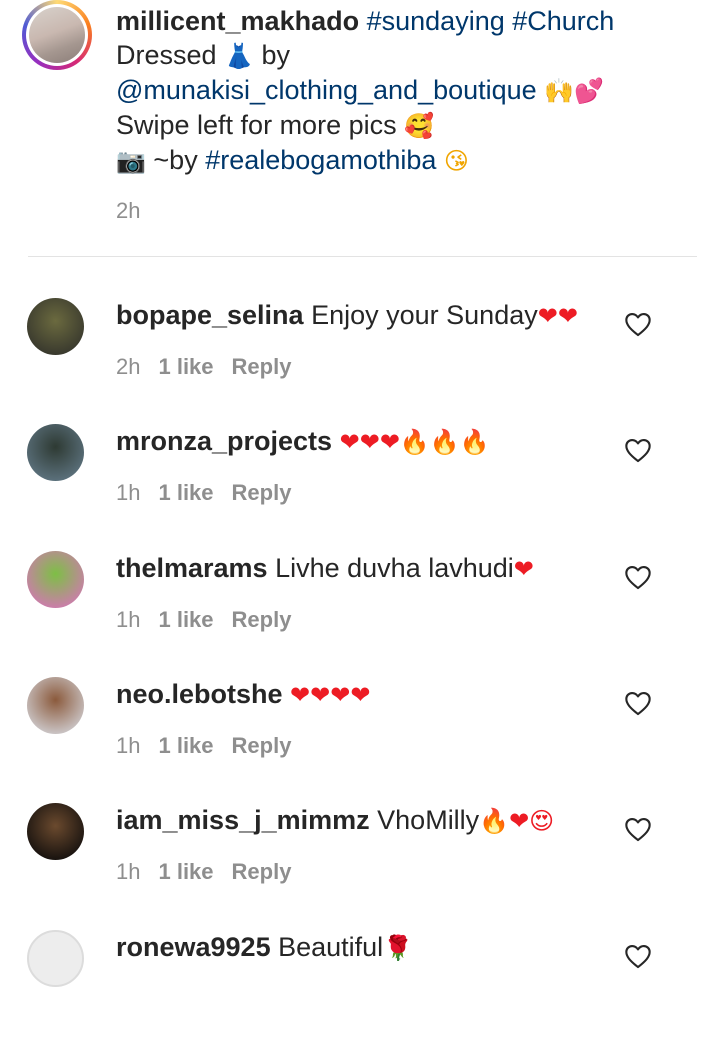  I want to click on commenter-username: thelmarams, so click(192, 568).